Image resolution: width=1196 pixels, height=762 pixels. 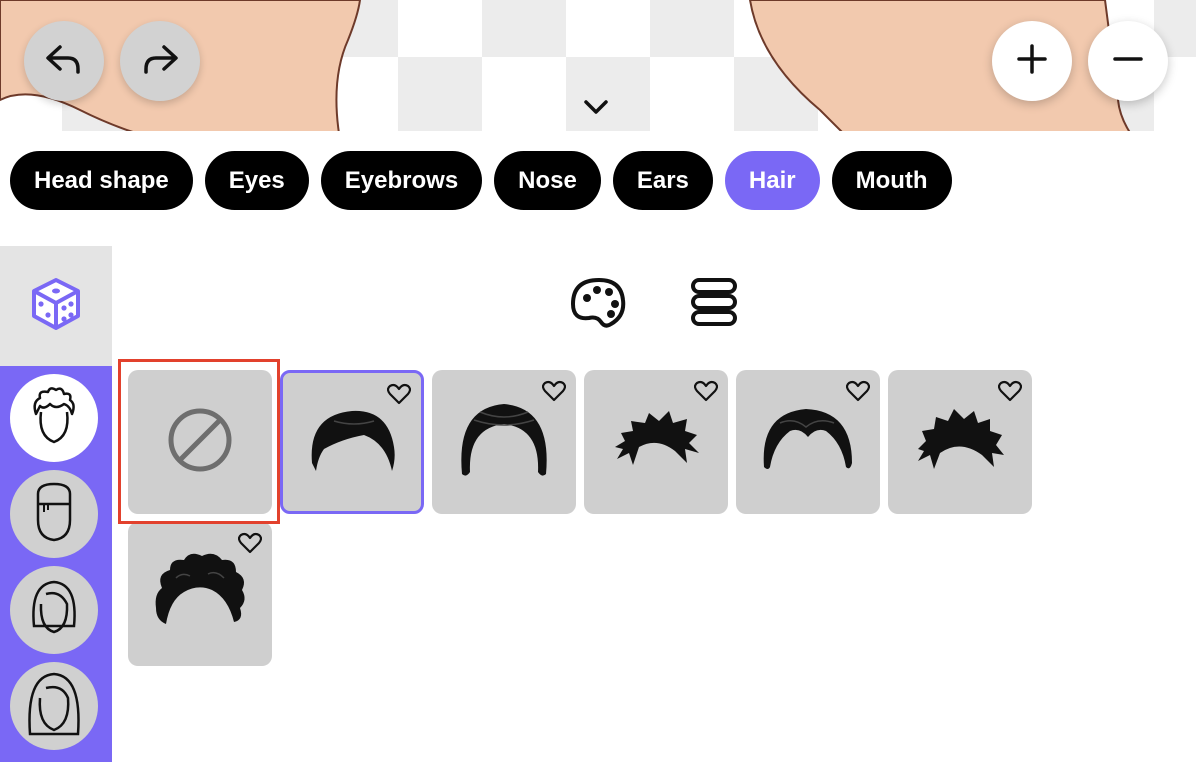 I want to click on palette-icon, so click(x=598, y=305).